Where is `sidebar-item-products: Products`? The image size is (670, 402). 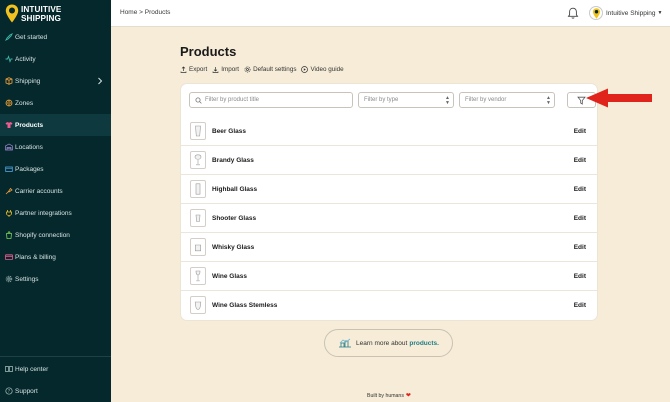
sidebar-item-products: Products is located at coordinates (55, 125).